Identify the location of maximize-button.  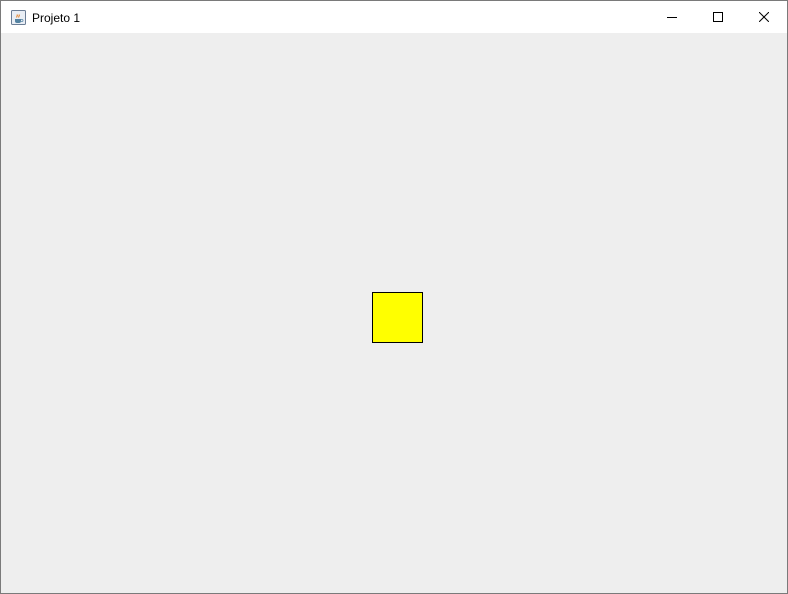
(718, 17).